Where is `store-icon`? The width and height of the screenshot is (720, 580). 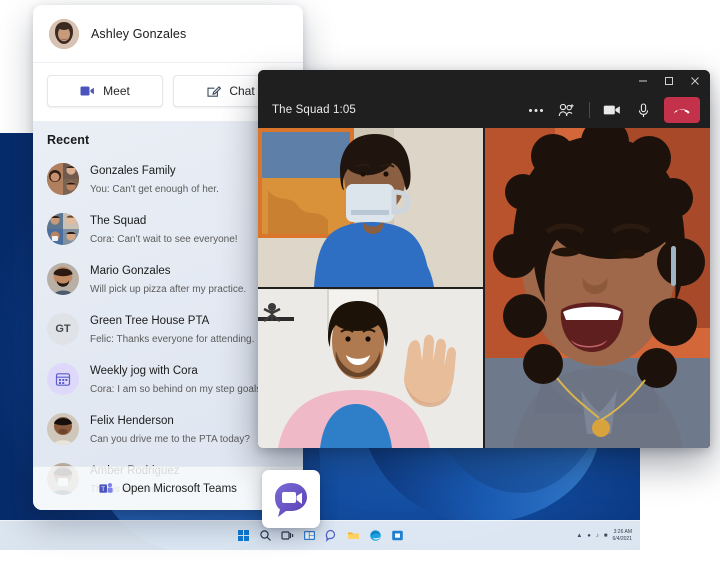
store-icon is located at coordinates (397, 535).